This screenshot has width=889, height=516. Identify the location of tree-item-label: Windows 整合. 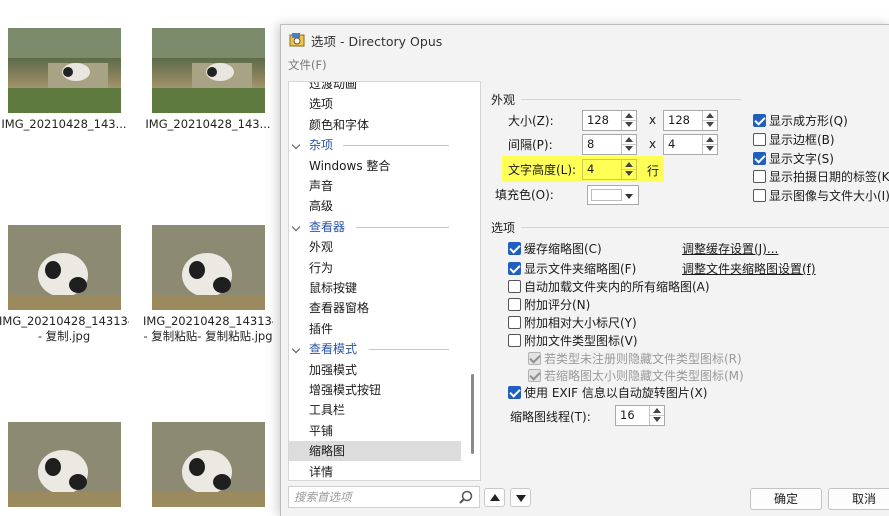
(350, 165).